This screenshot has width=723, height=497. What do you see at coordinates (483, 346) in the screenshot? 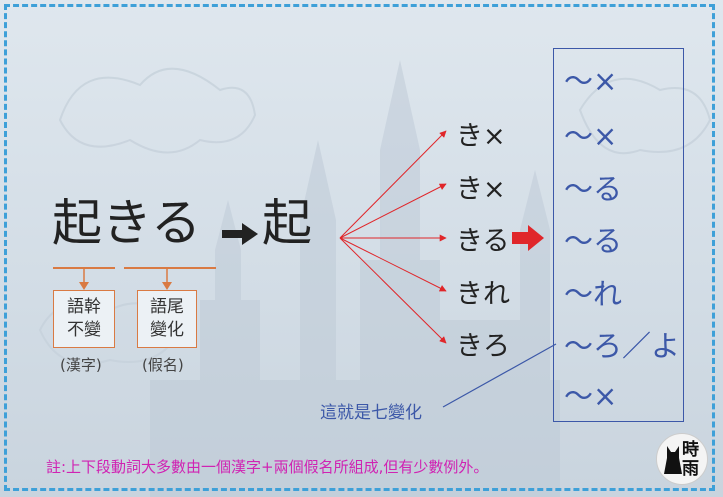
I see `branch-5: きろ` at bounding box center [483, 346].